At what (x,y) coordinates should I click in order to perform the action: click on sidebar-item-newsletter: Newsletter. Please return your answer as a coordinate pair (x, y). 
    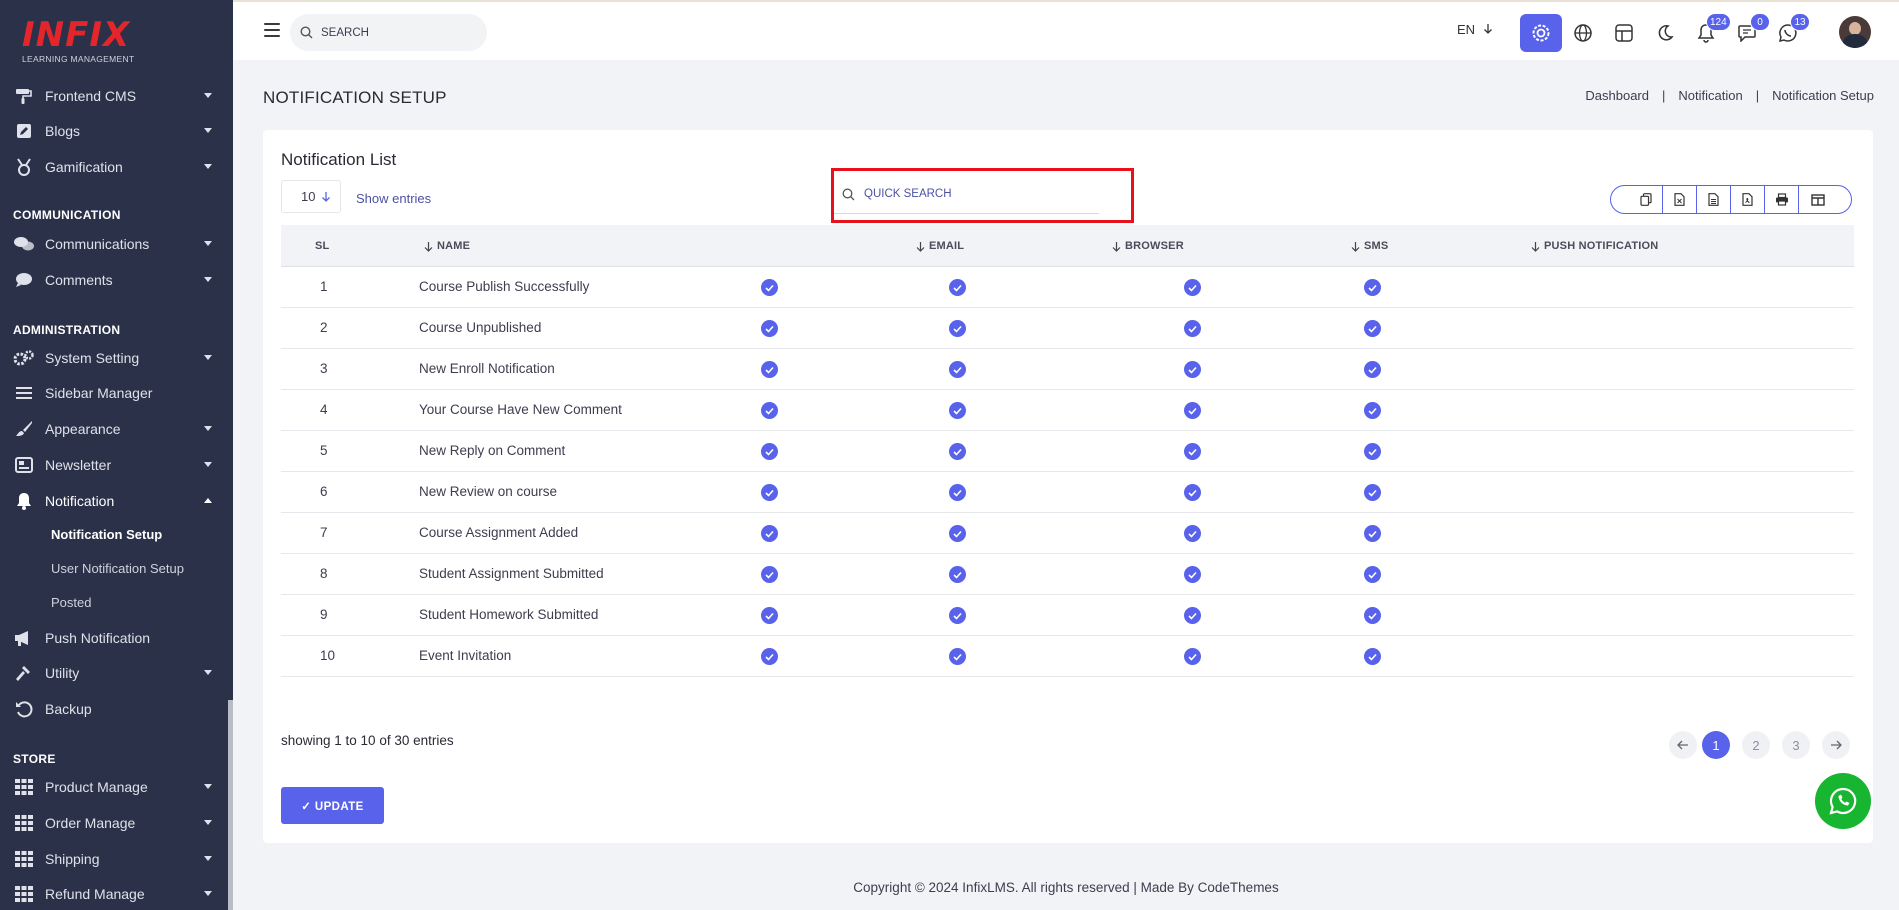
    Looking at the image, I should click on (114, 465).